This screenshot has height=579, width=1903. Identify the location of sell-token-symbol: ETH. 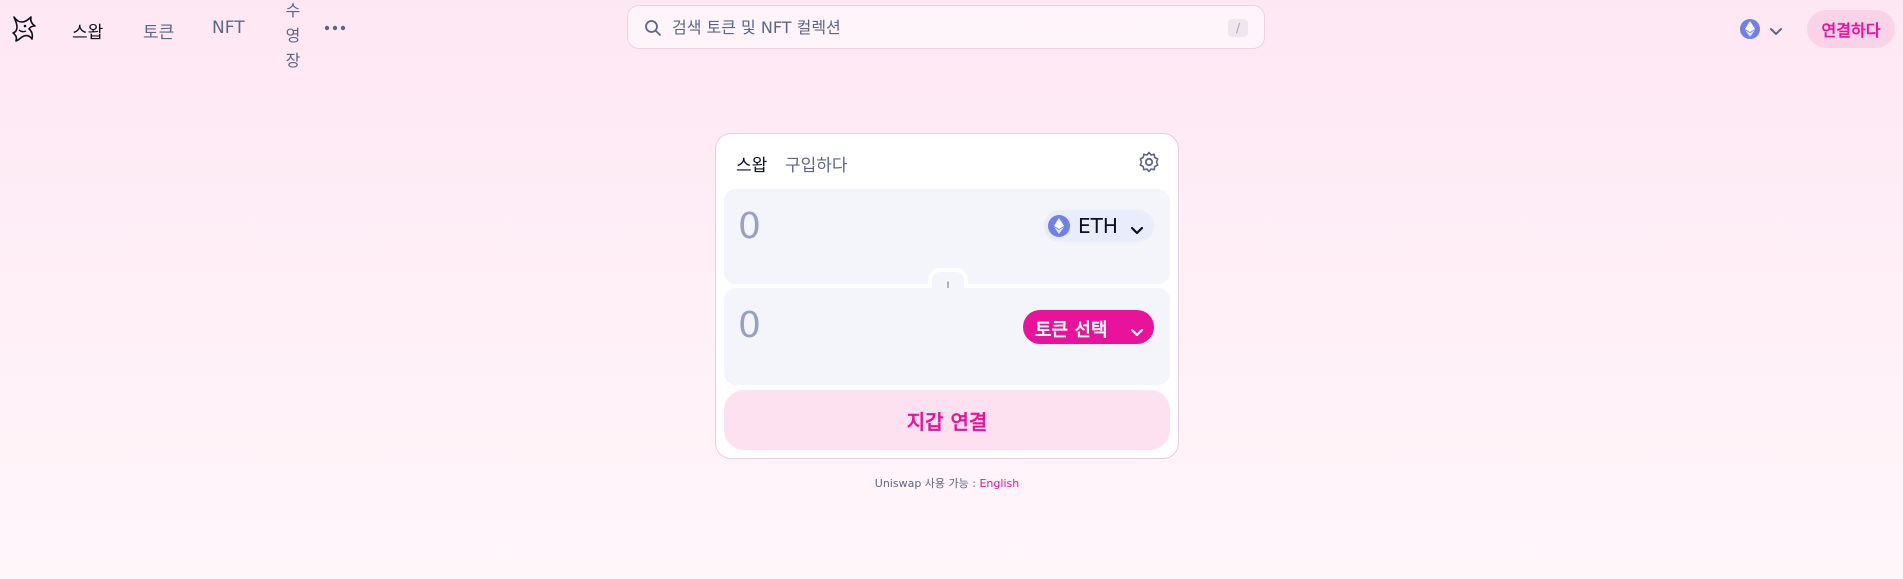
(1098, 226).